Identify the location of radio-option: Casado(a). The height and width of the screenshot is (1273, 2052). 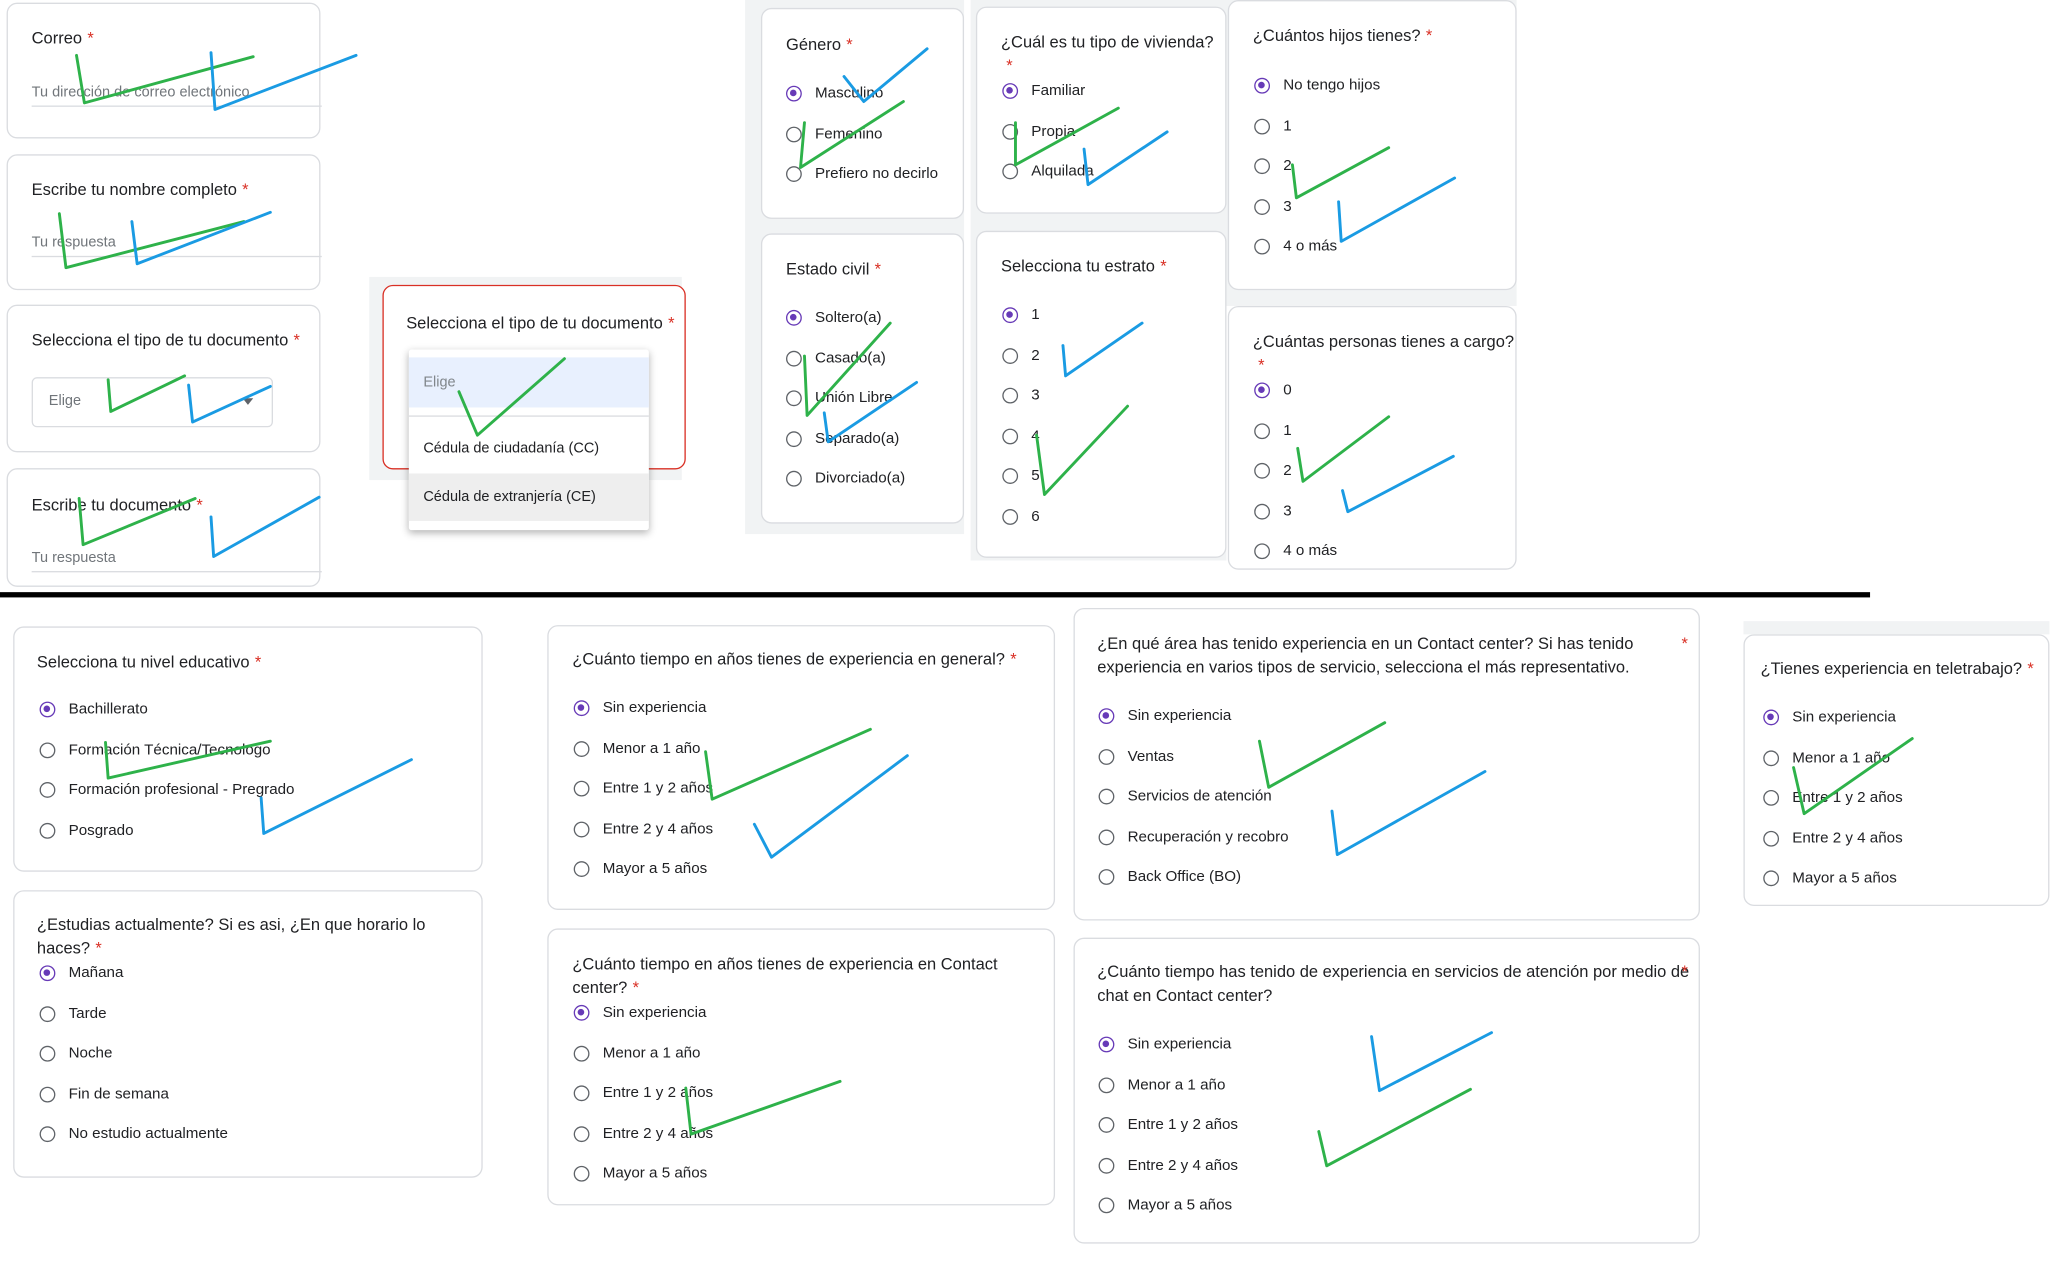
(836, 358).